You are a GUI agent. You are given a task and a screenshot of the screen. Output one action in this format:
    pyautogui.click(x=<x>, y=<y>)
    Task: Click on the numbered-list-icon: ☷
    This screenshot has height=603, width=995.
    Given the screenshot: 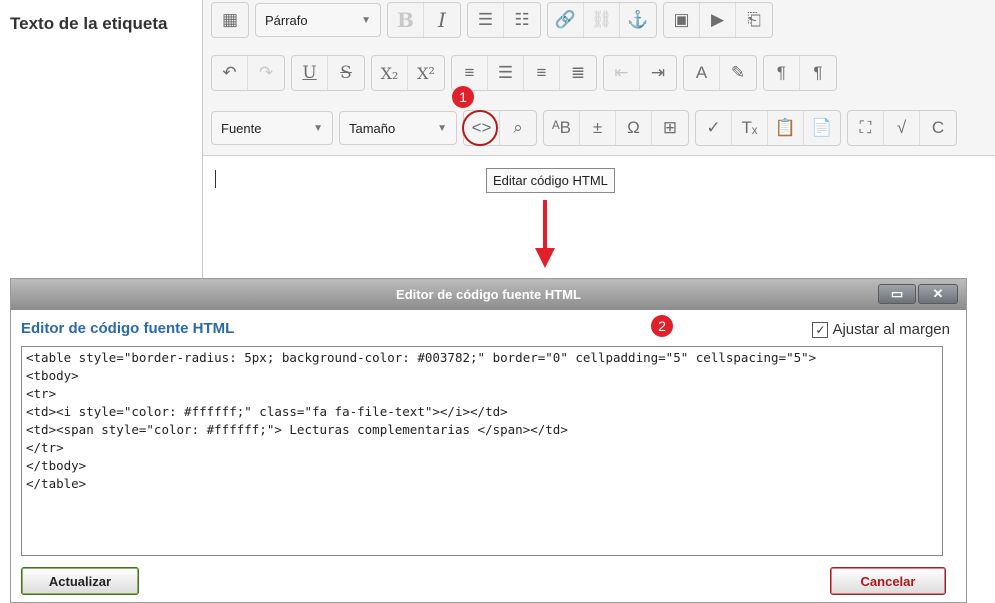 What is the action you would take?
    pyautogui.click(x=522, y=20)
    